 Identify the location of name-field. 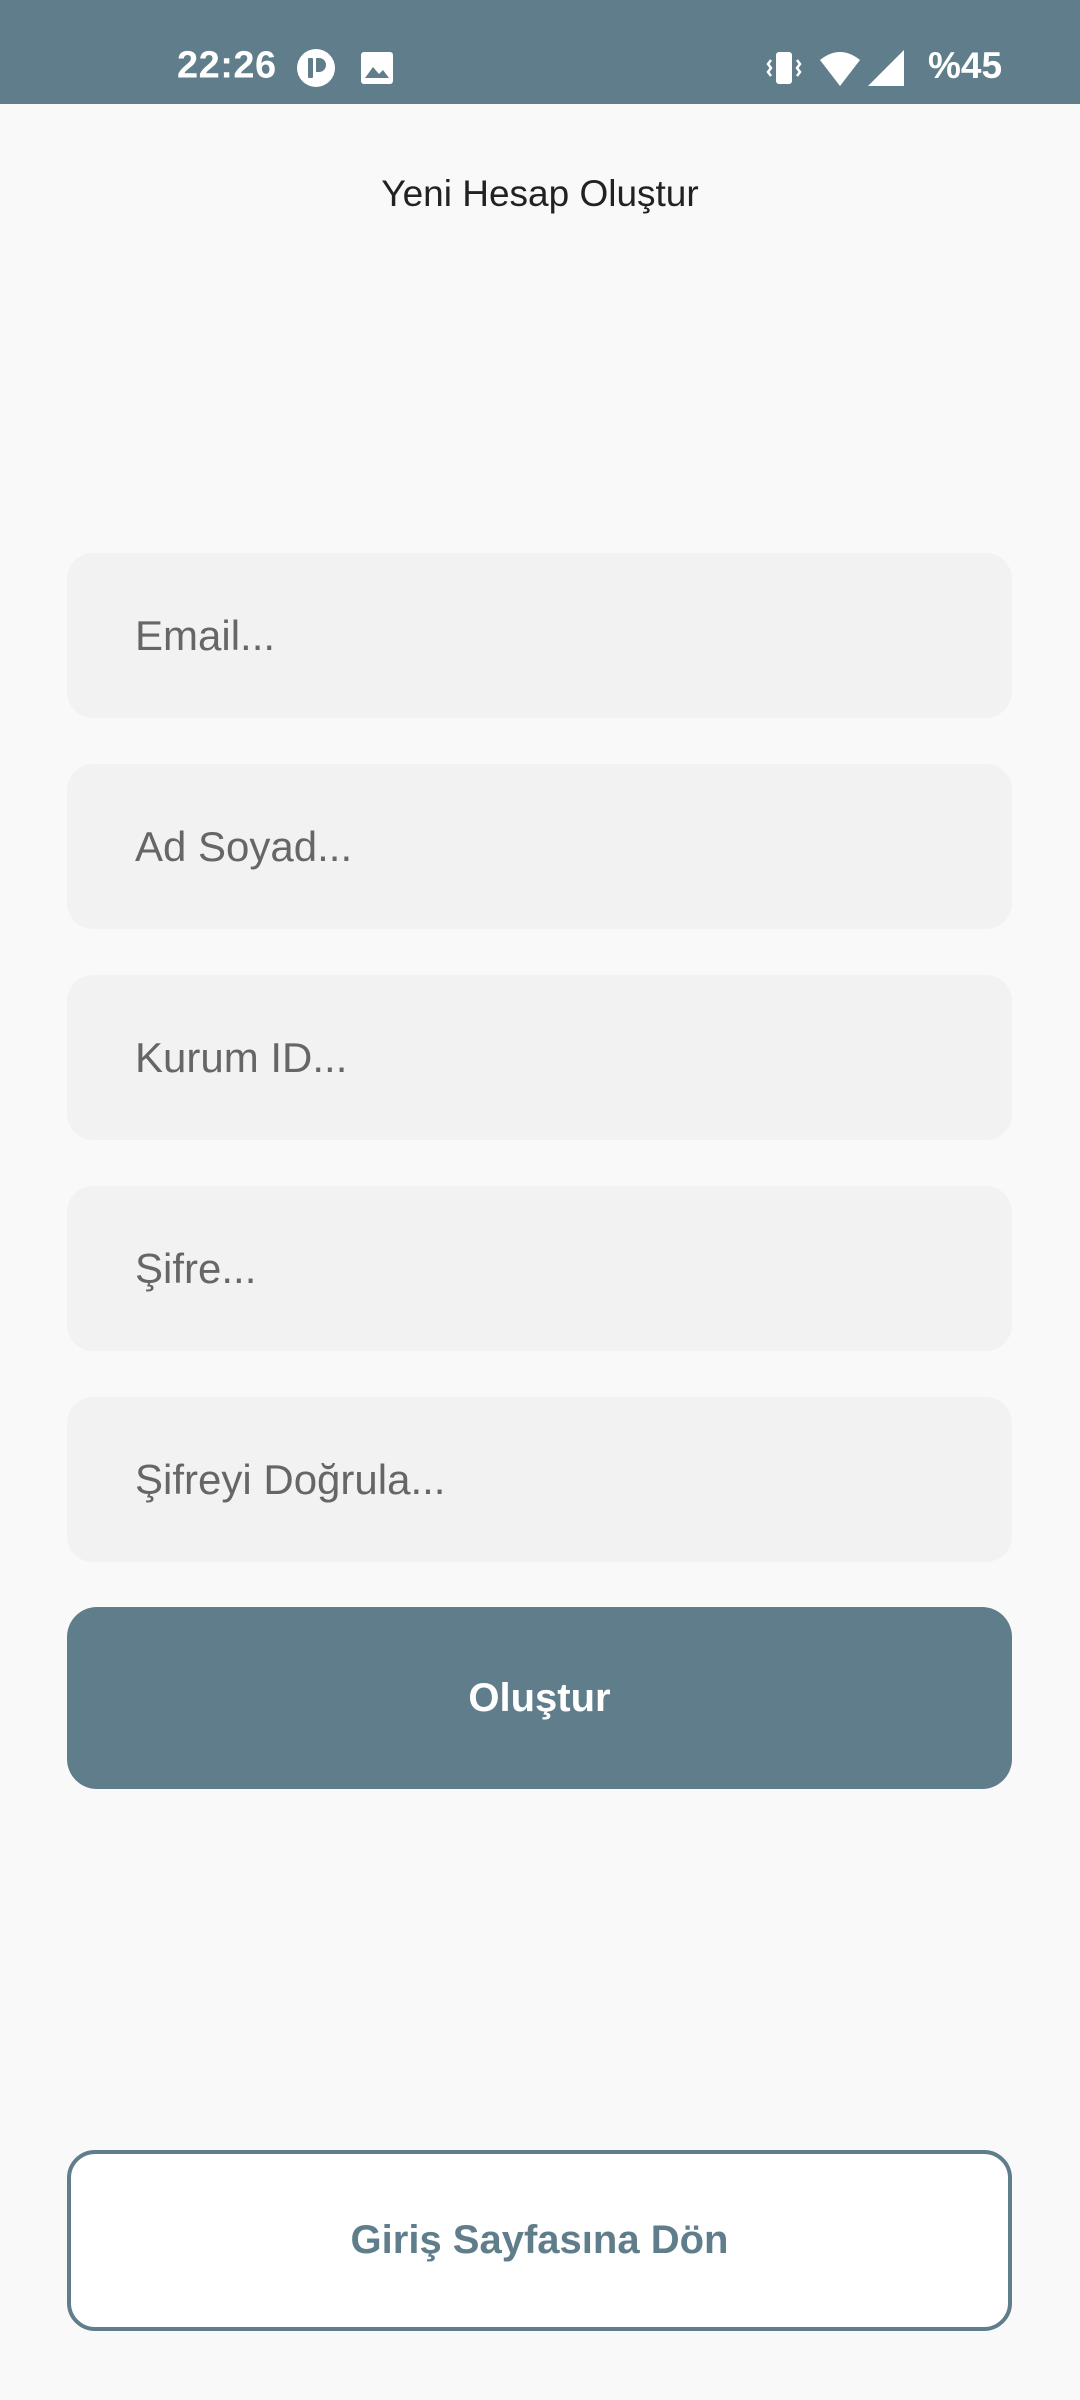
(539, 846).